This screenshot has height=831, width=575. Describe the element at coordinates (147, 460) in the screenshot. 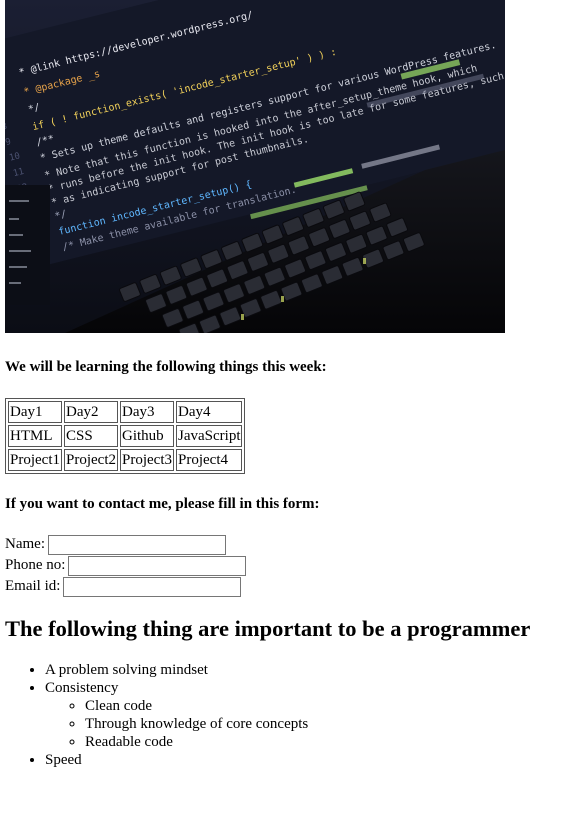

I see `table-cell: Project3` at that location.